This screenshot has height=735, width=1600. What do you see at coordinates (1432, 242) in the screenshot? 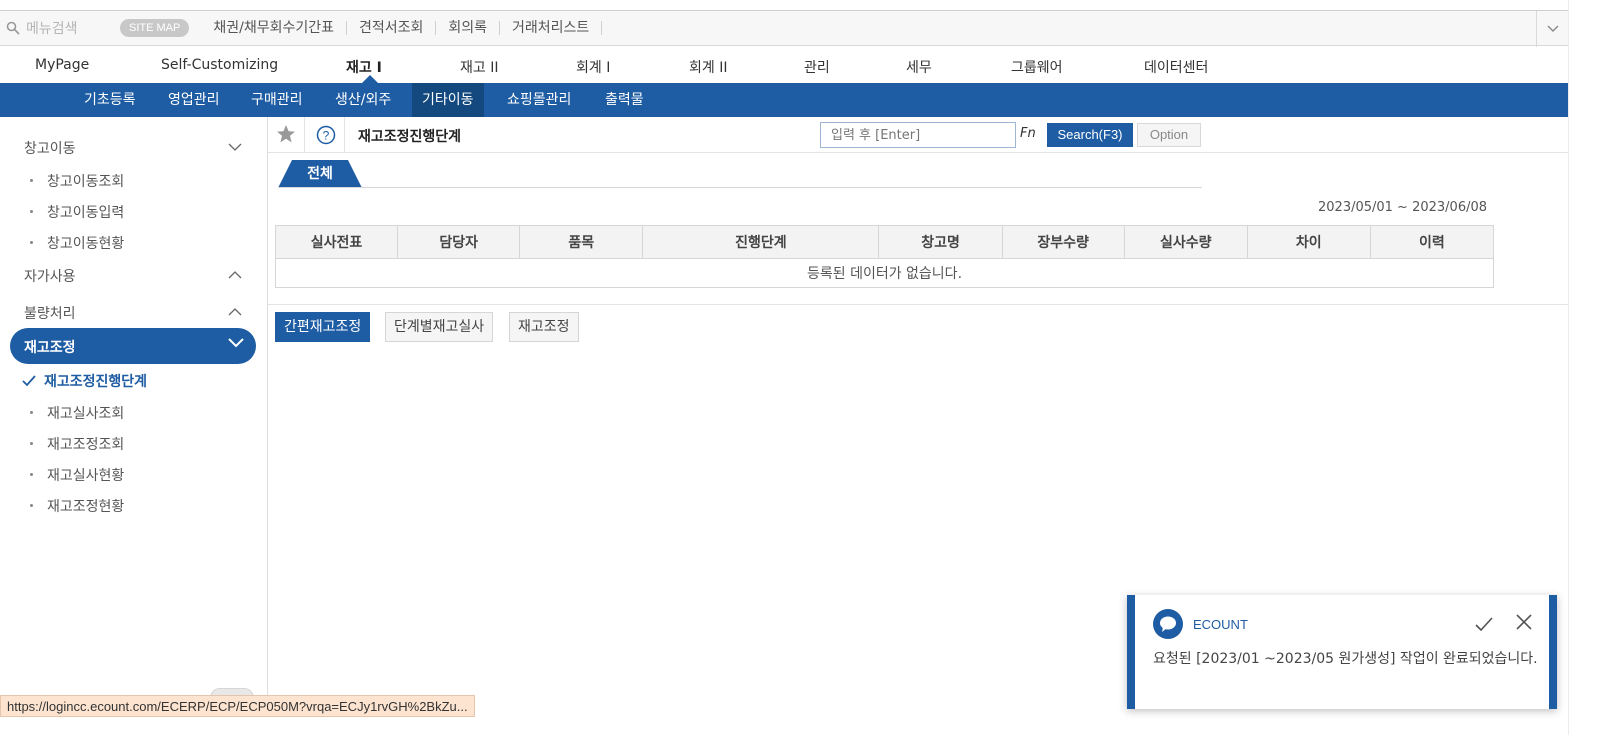
I see `column-header: 이력` at bounding box center [1432, 242].